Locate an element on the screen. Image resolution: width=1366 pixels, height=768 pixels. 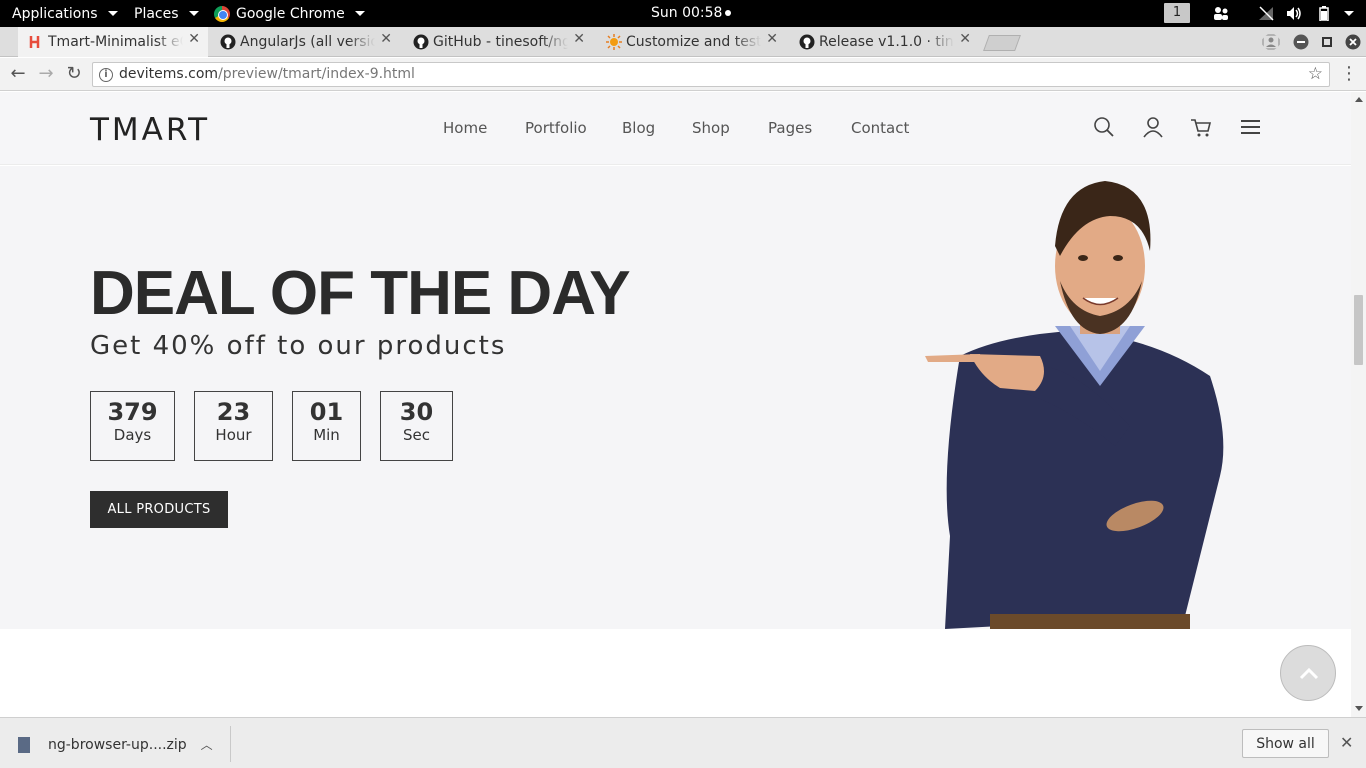
places-menu: Places is located at coordinates (166, 13).